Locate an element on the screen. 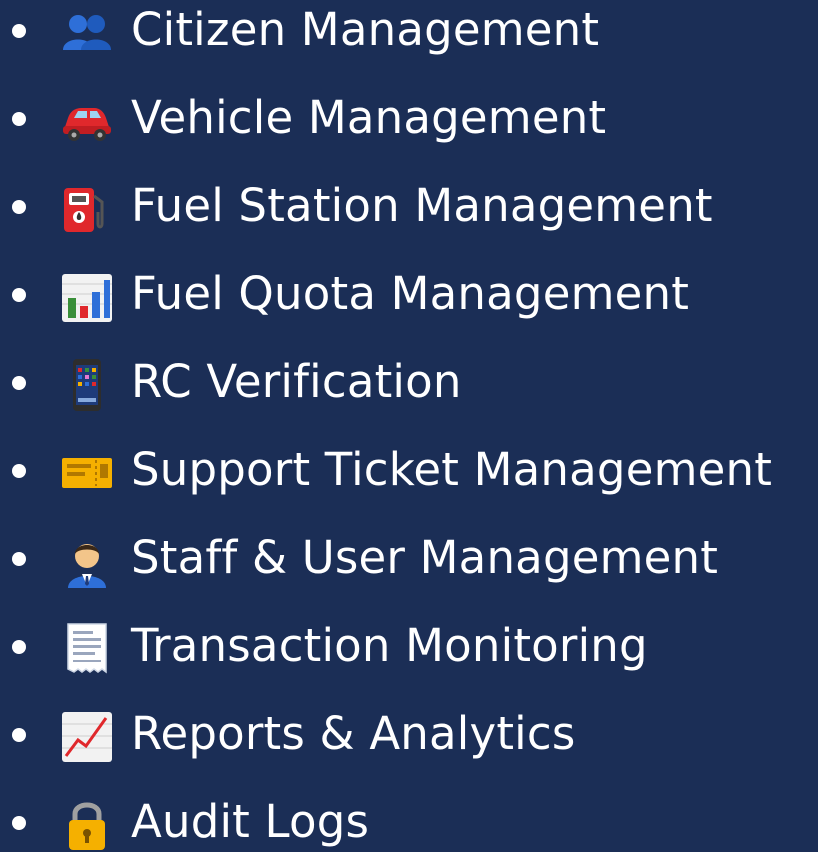 The width and height of the screenshot is (818, 852). feature-label: Fuel Quota Management is located at coordinates (410, 293).